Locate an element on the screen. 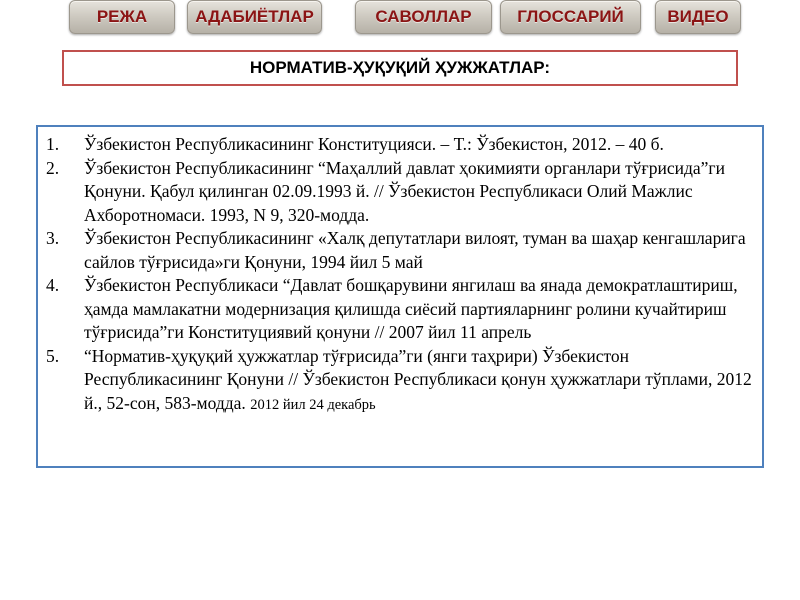 The image size is (800, 600). list-item-number: 2. is located at coordinates (53, 167).